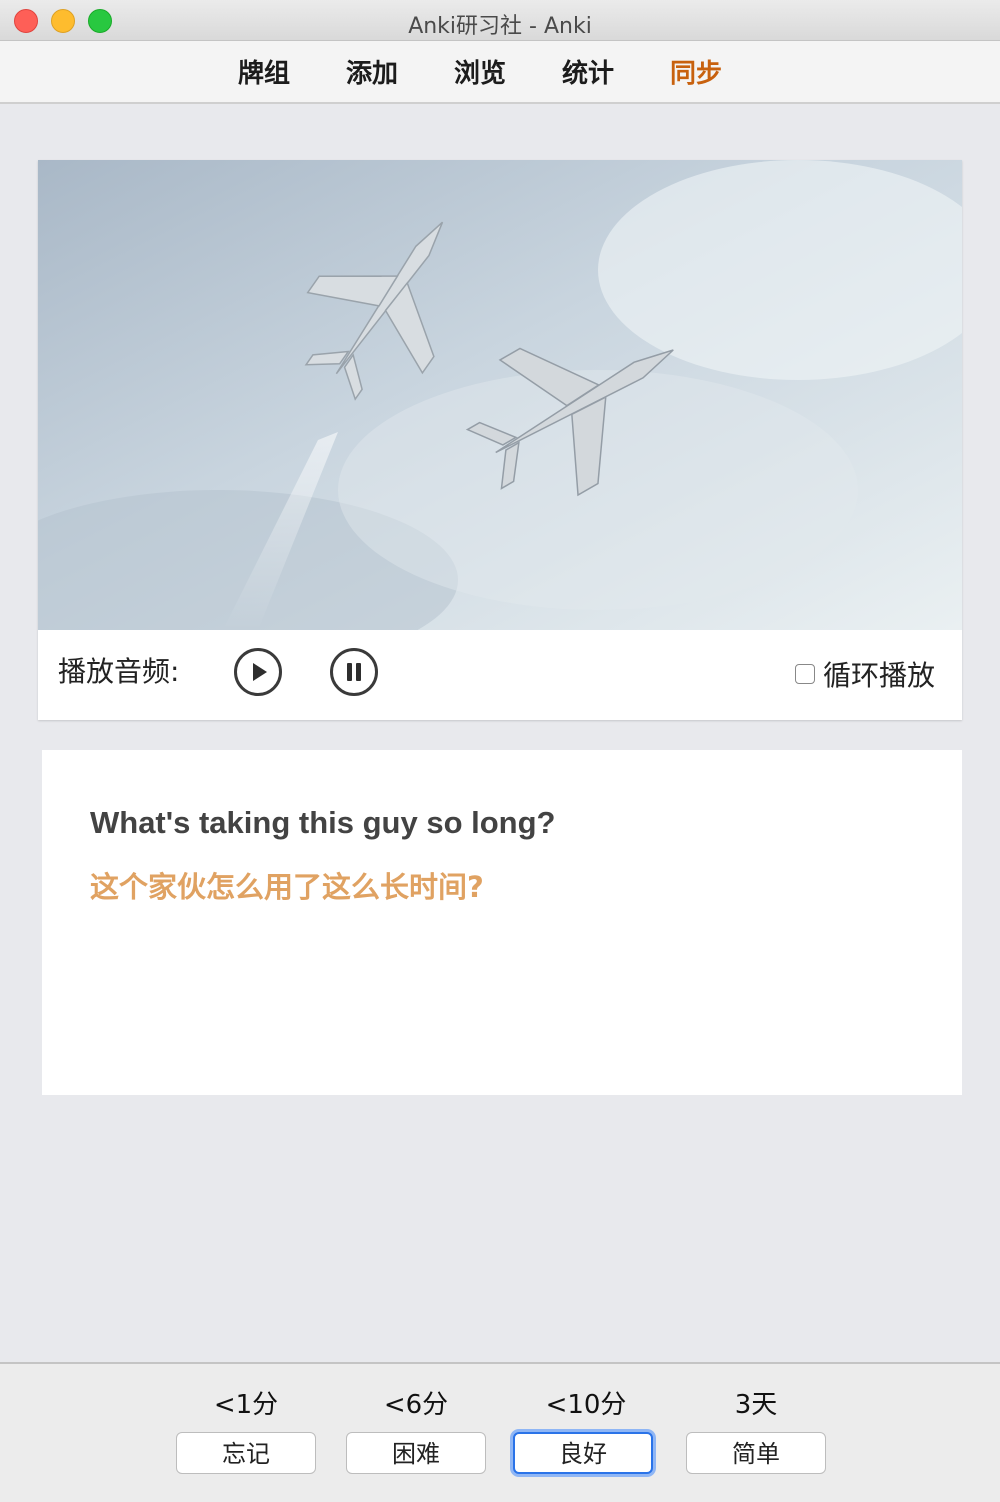 This screenshot has width=1000, height=1502. I want to click on answer-bar: <1分 <6分 <10分 3天 忘记 困难 良好 简单, so click(500, 1432).